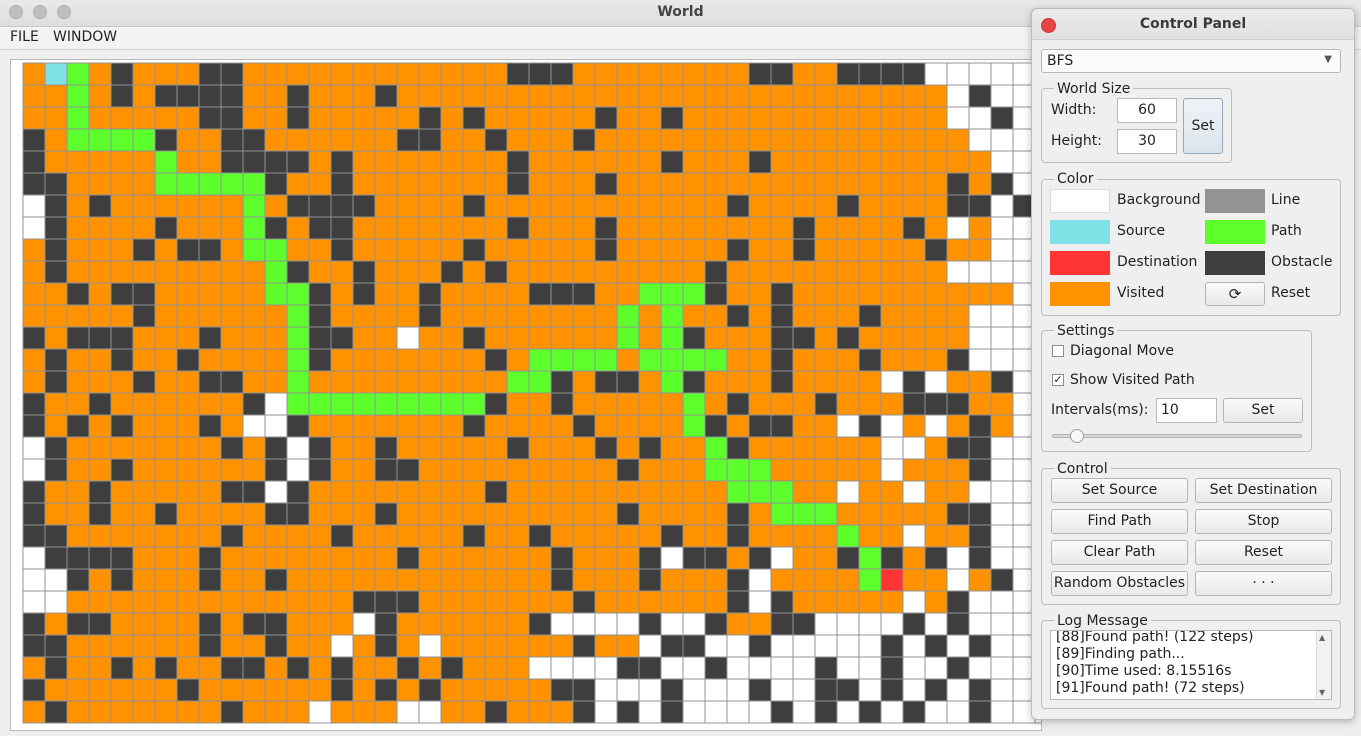 Image resolution: width=1361 pixels, height=736 pixels. I want to click on set-destination-button: Set Destination, so click(1263, 490).